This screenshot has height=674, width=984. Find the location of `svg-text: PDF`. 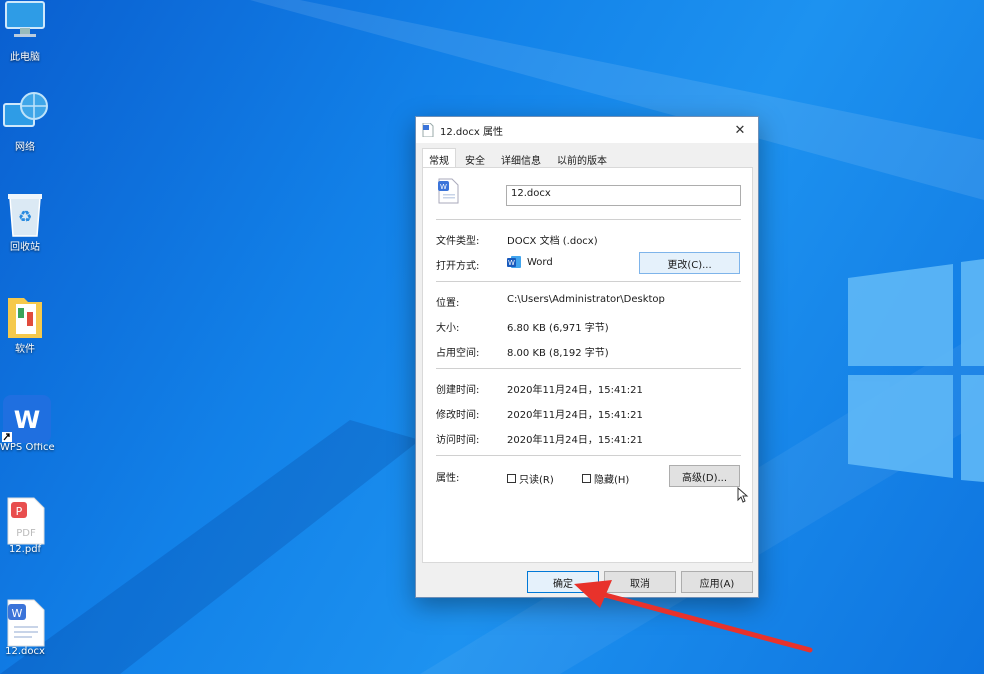

svg-text: PDF is located at coordinates (26, 533).